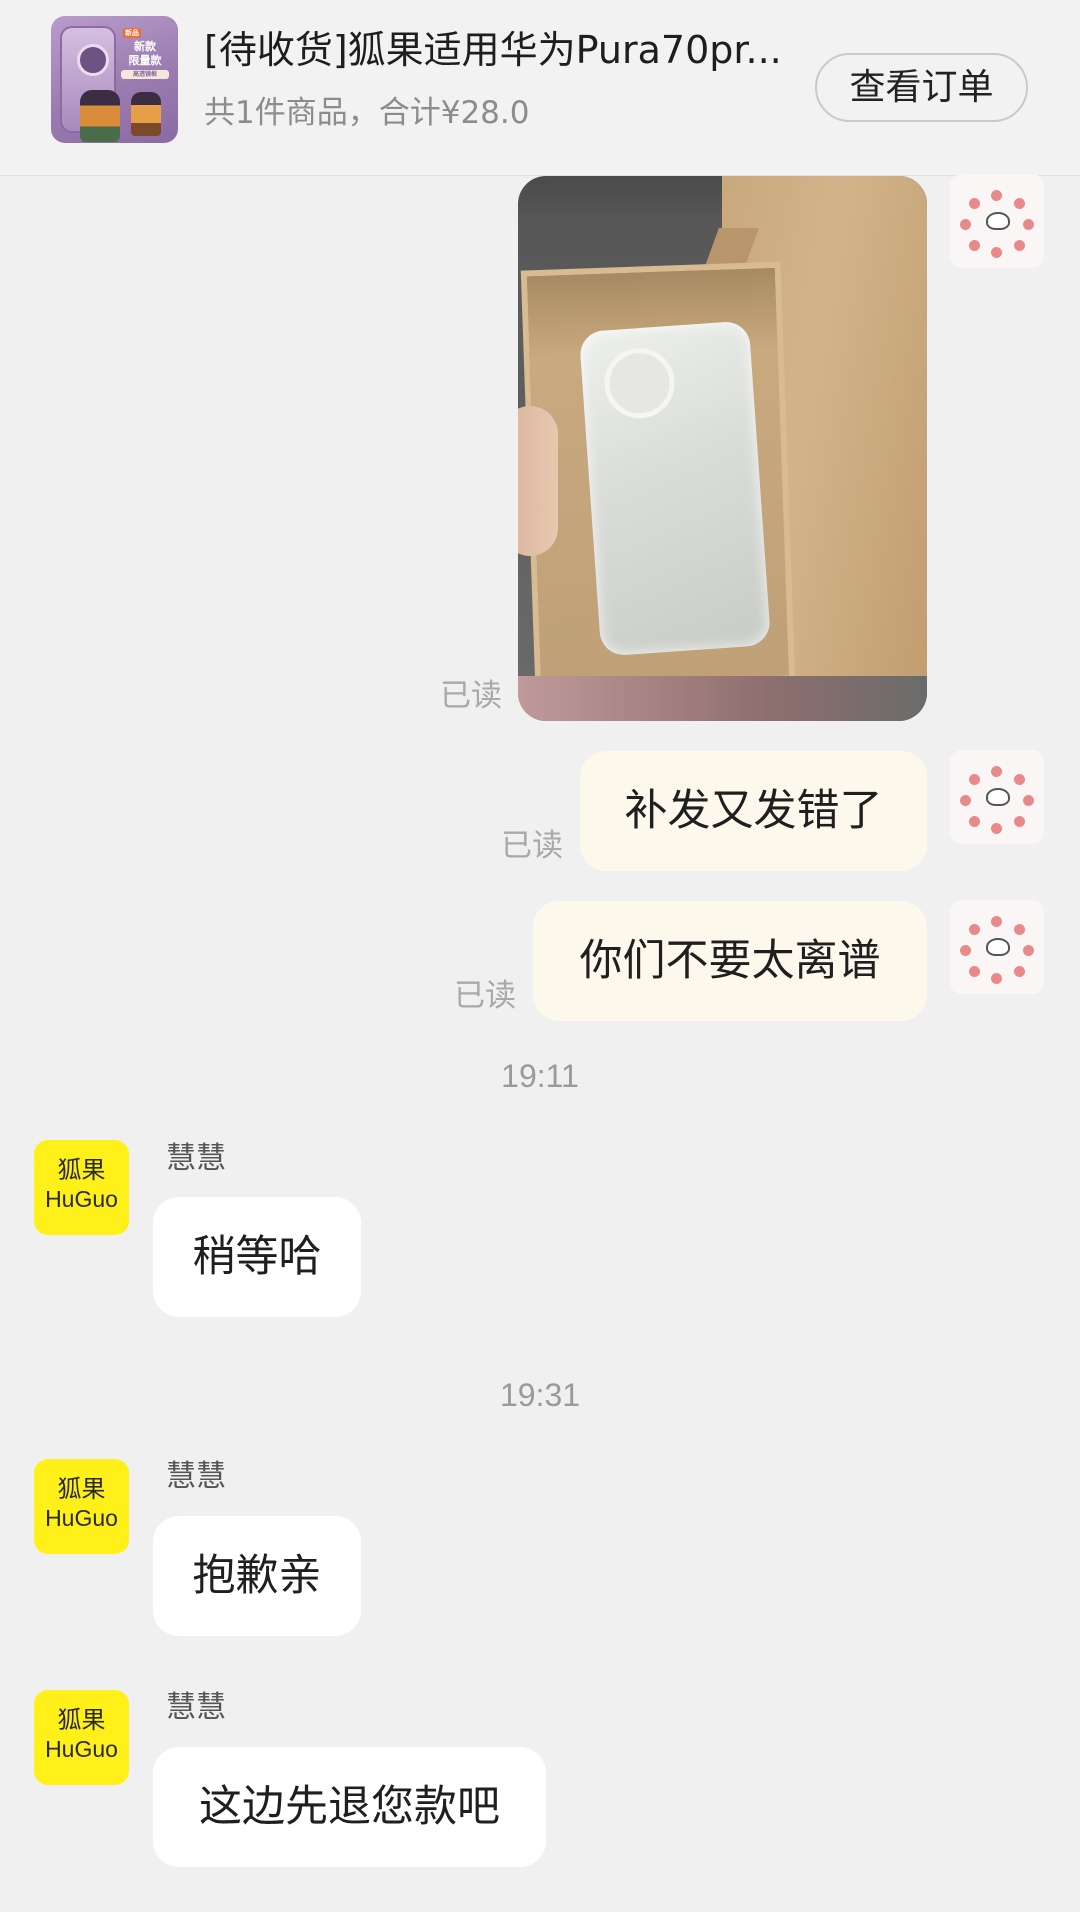 The image size is (1080, 1912). I want to click on phone-case-graphic, so click(675, 488).